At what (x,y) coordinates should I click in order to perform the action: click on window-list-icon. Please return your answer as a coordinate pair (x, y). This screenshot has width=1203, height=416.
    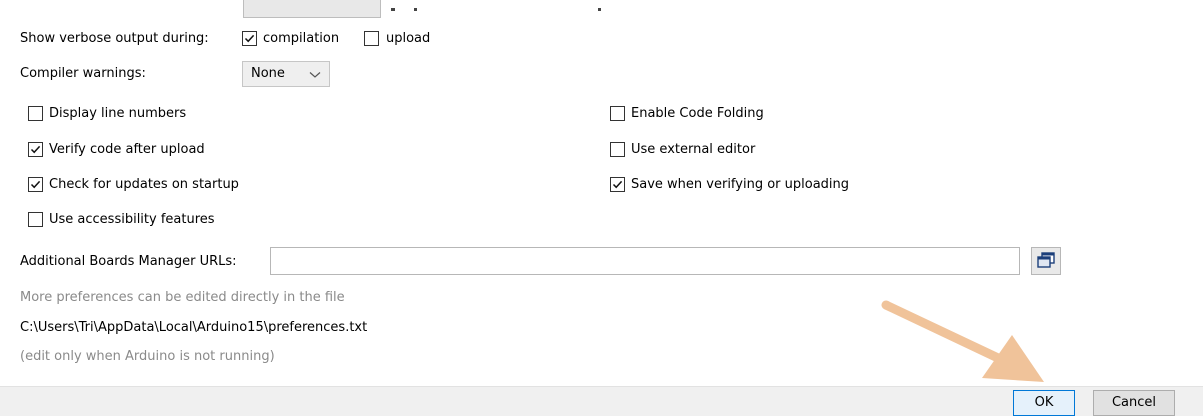
    Looking at the image, I should click on (1046, 260).